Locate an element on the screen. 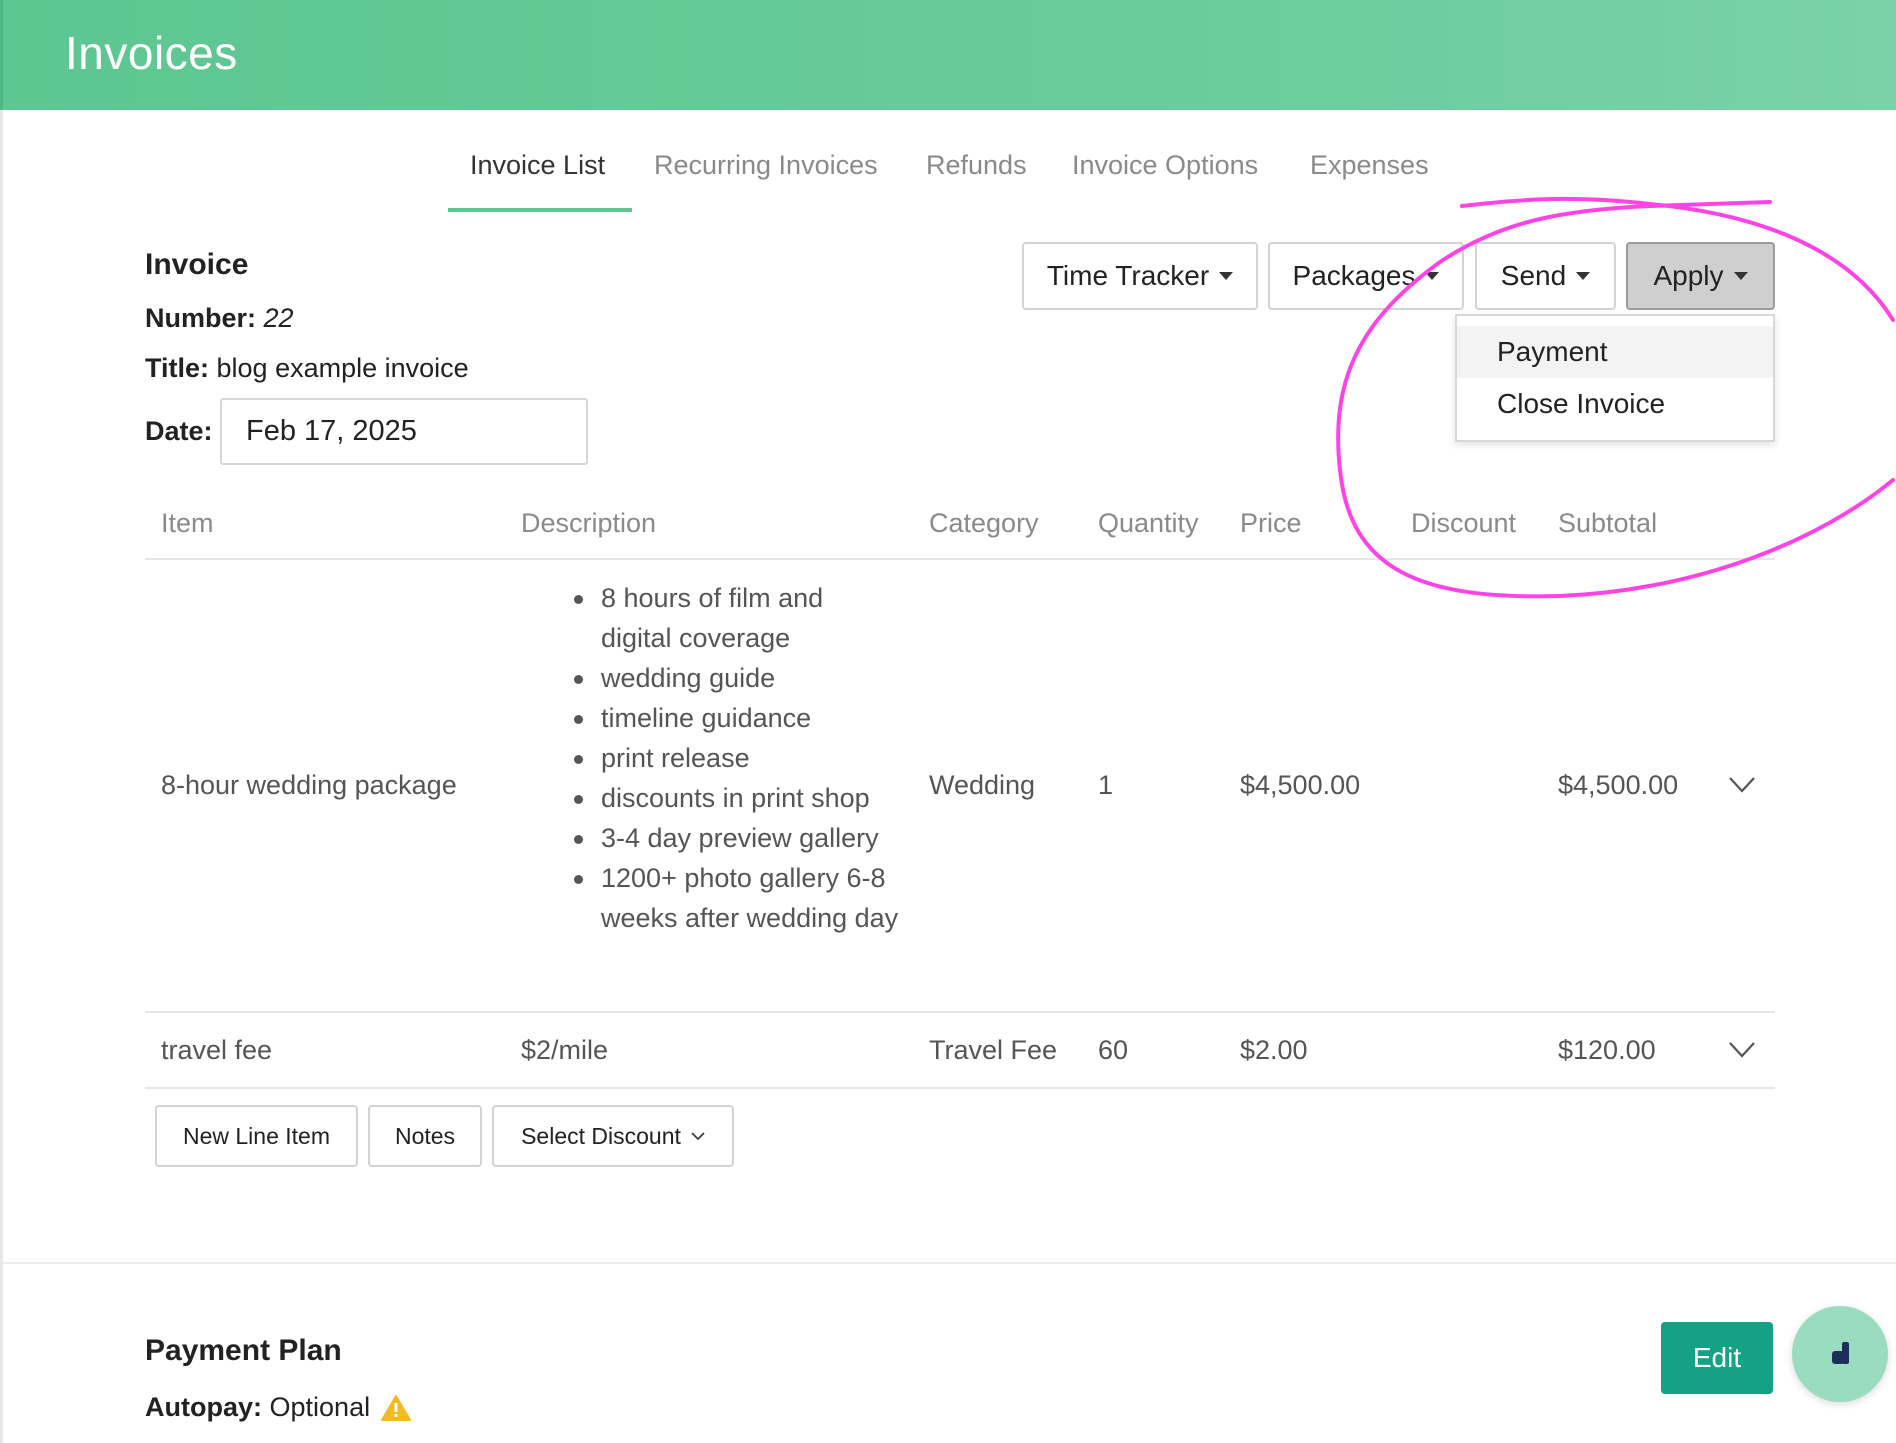  page-title: Invoices is located at coordinates (151, 53).